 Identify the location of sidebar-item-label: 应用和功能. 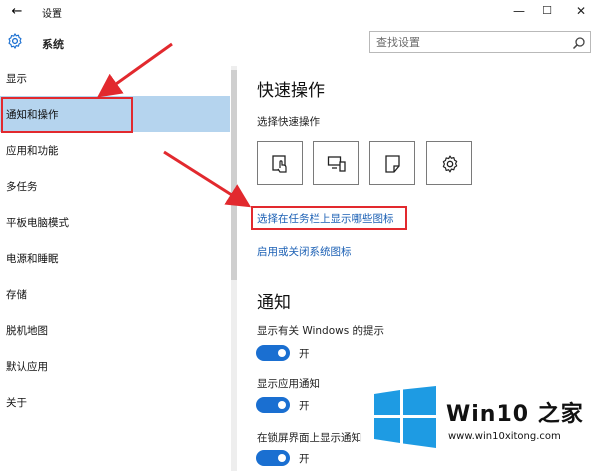
(32, 151).